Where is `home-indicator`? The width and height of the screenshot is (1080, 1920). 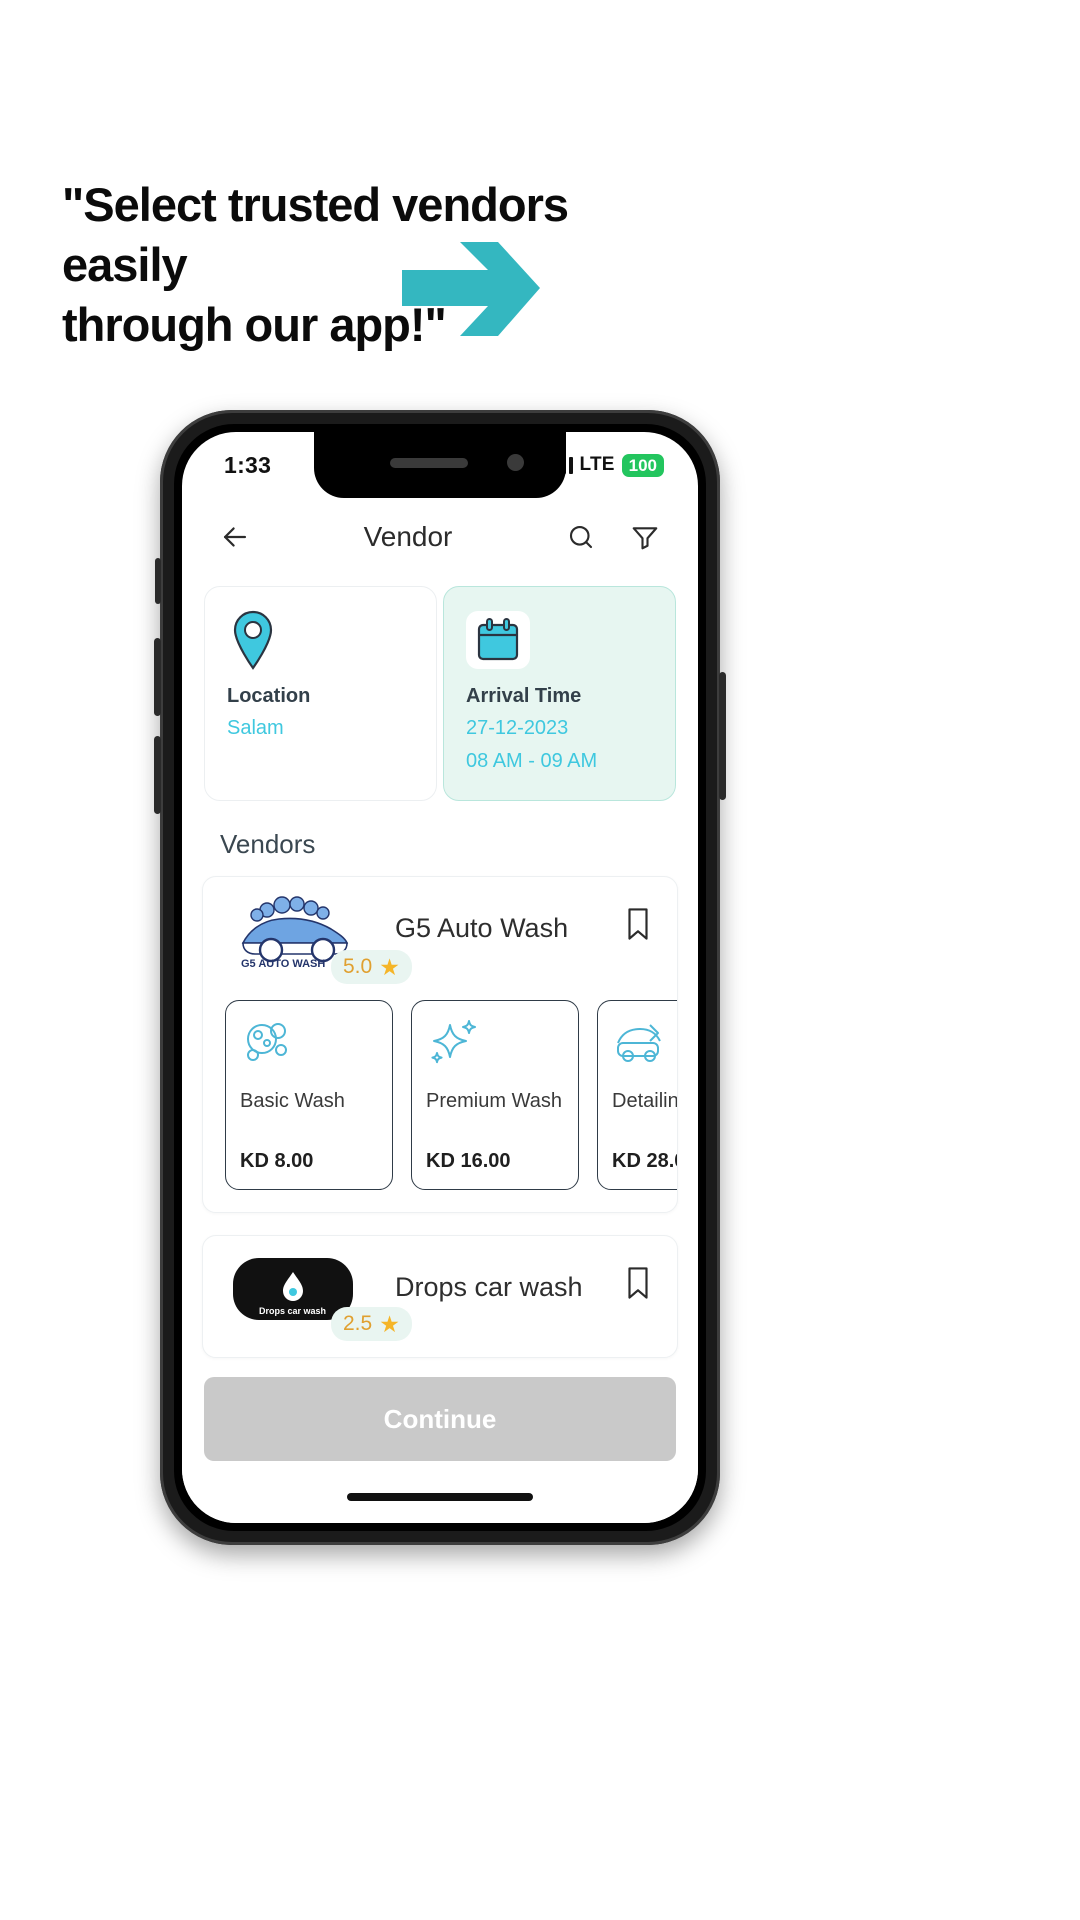 home-indicator is located at coordinates (440, 1497).